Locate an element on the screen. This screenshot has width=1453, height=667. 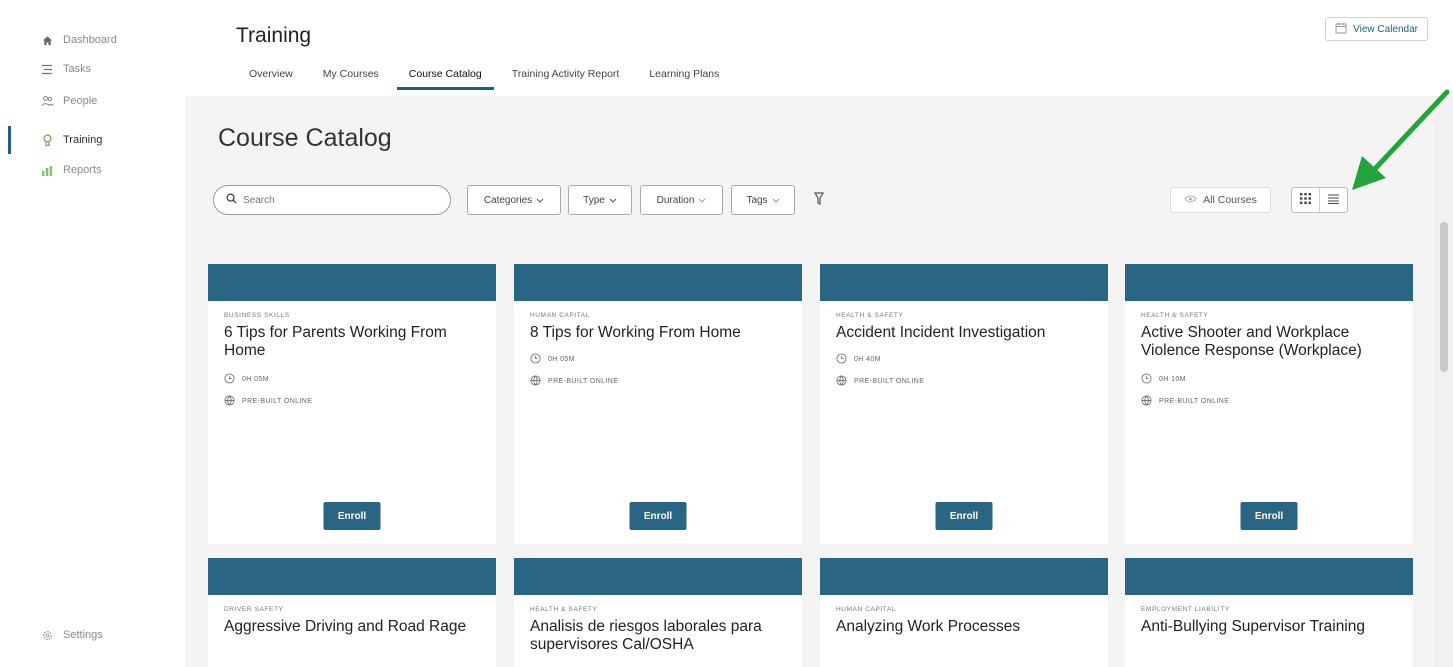
course-title: 8 Tips for Working From Home is located at coordinates (658, 333).